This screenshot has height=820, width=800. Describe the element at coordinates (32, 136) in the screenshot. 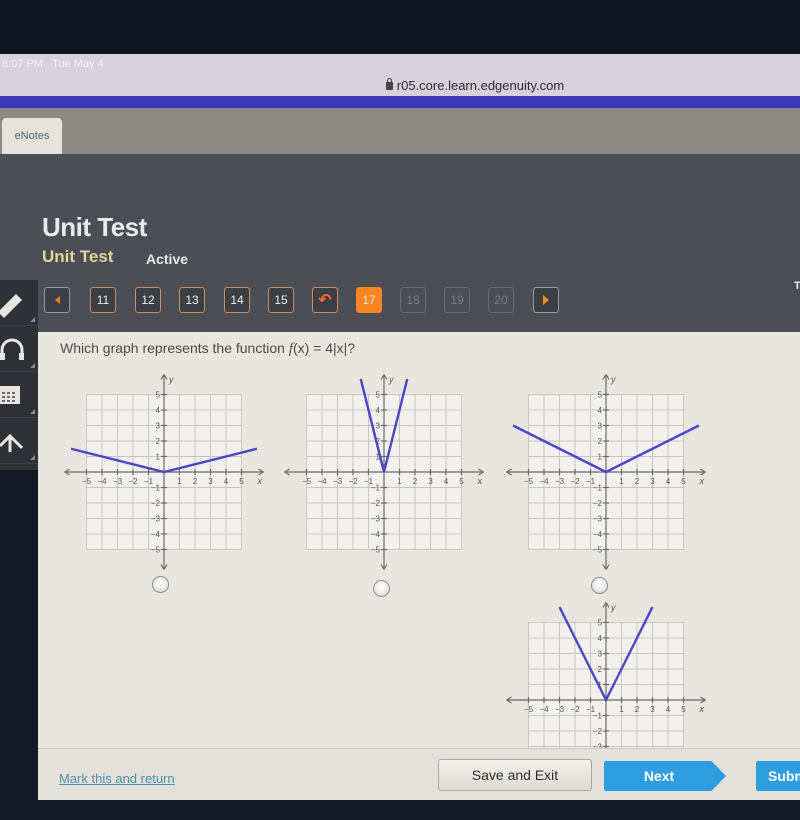

I see `tab-enotes: eNotes` at that location.